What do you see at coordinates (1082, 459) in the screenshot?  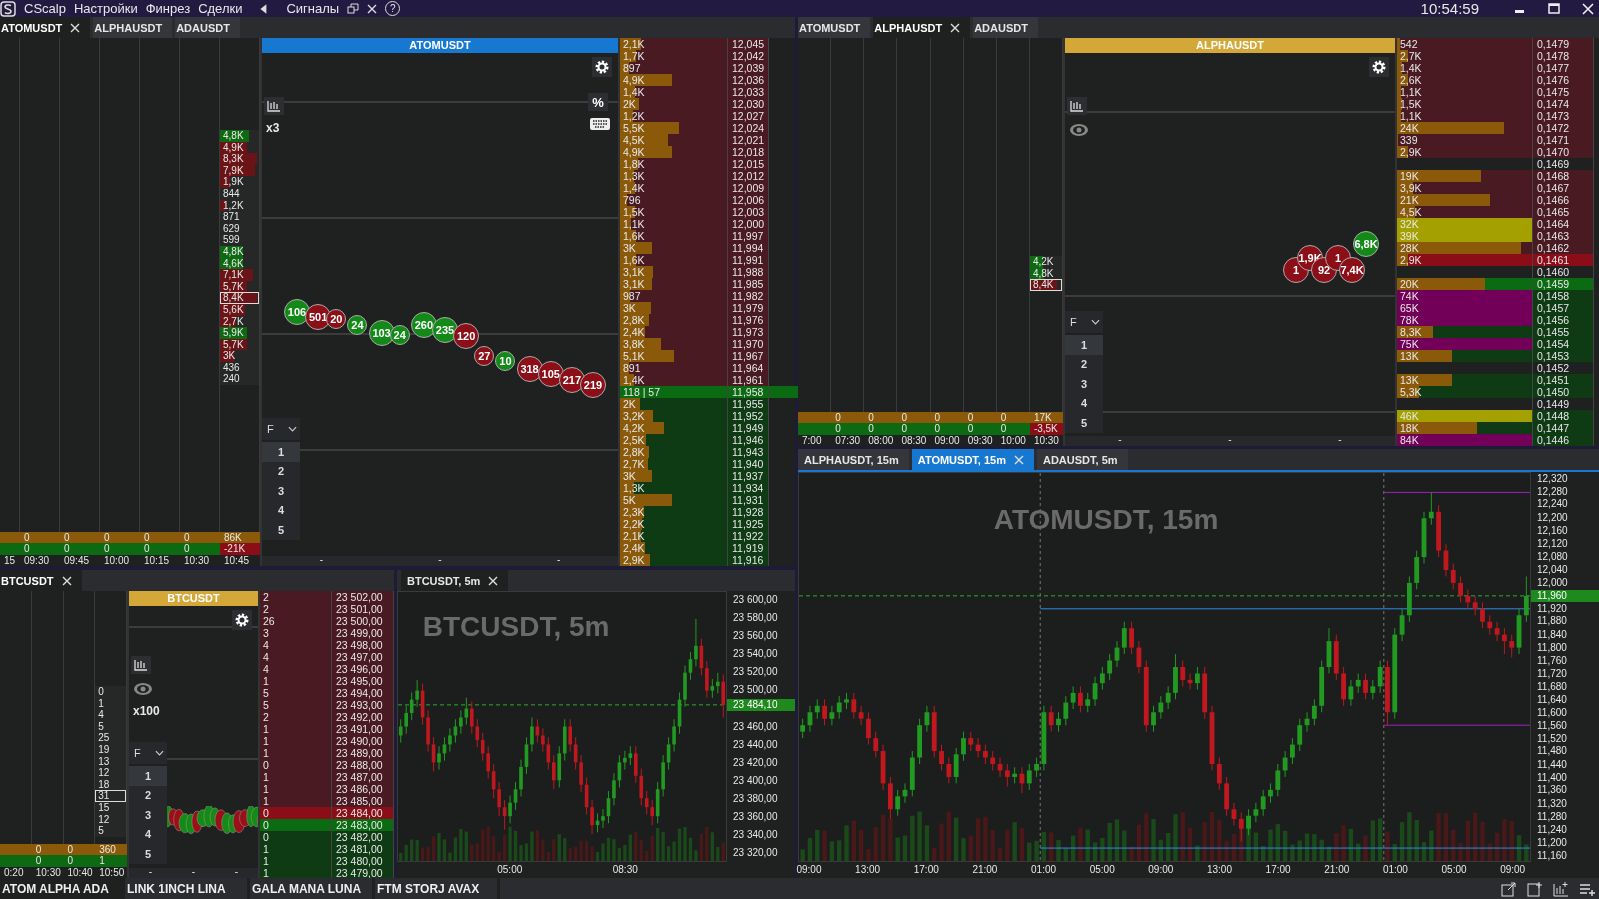 I see `chart-tab: ADAUSDT, 5m` at bounding box center [1082, 459].